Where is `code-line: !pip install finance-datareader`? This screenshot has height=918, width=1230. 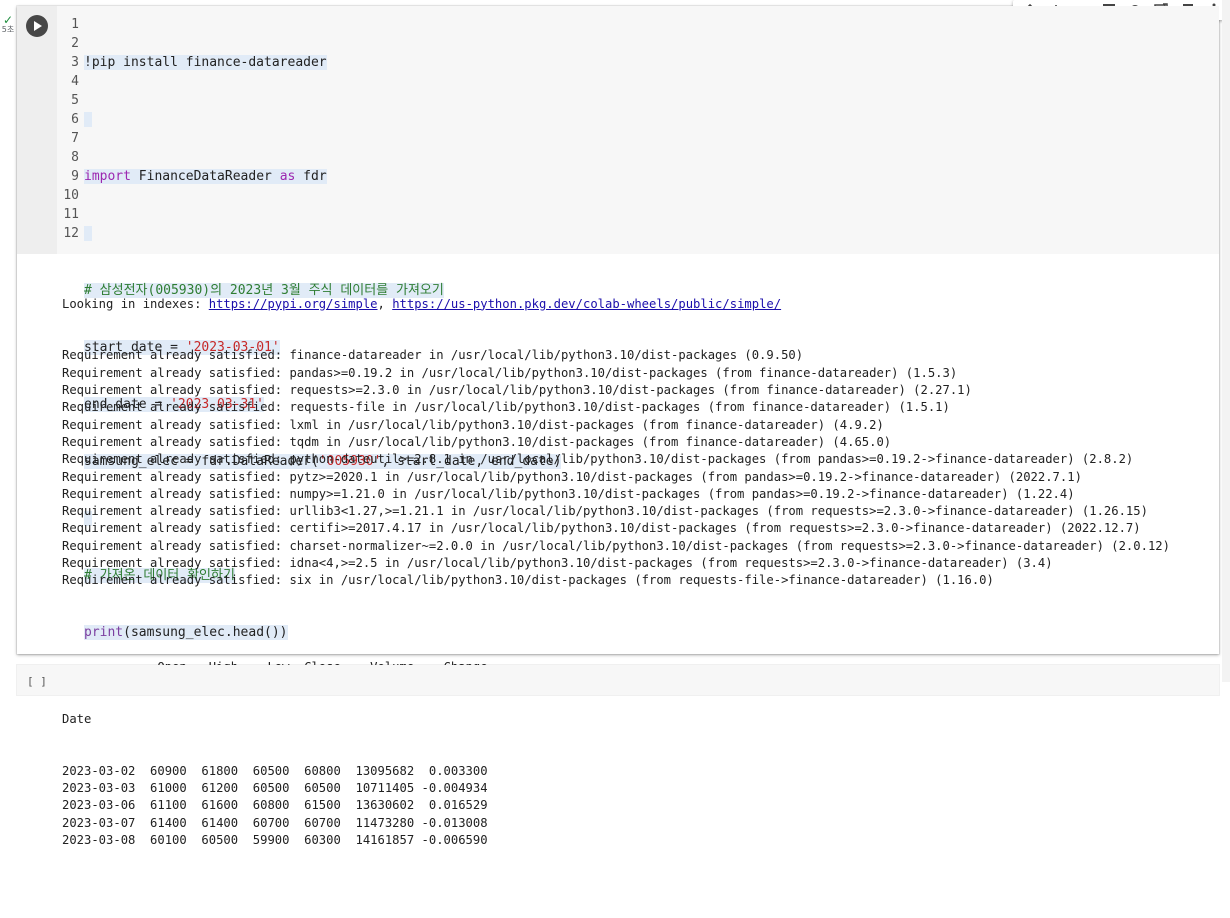
code-line: !pip install finance-datareader is located at coordinates (322, 62).